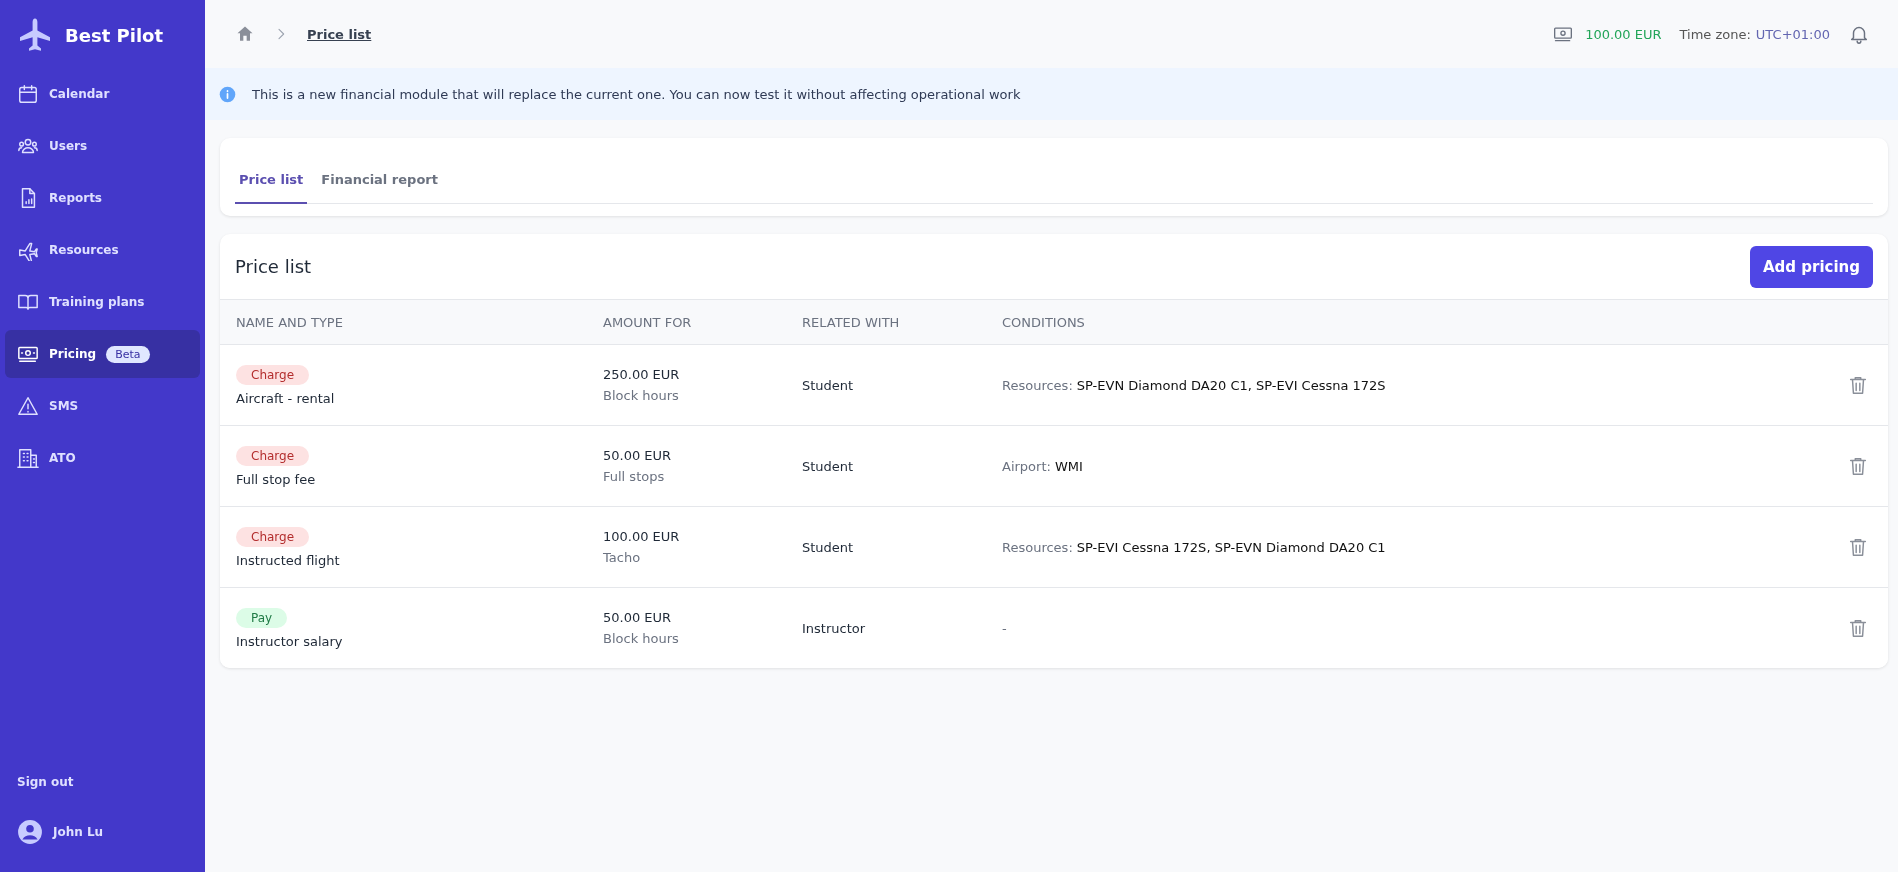 Image resolution: width=1898 pixels, height=872 pixels. What do you see at coordinates (1026, 466) in the screenshot?
I see `condition-label: Airport:` at bounding box center [1026, 466].